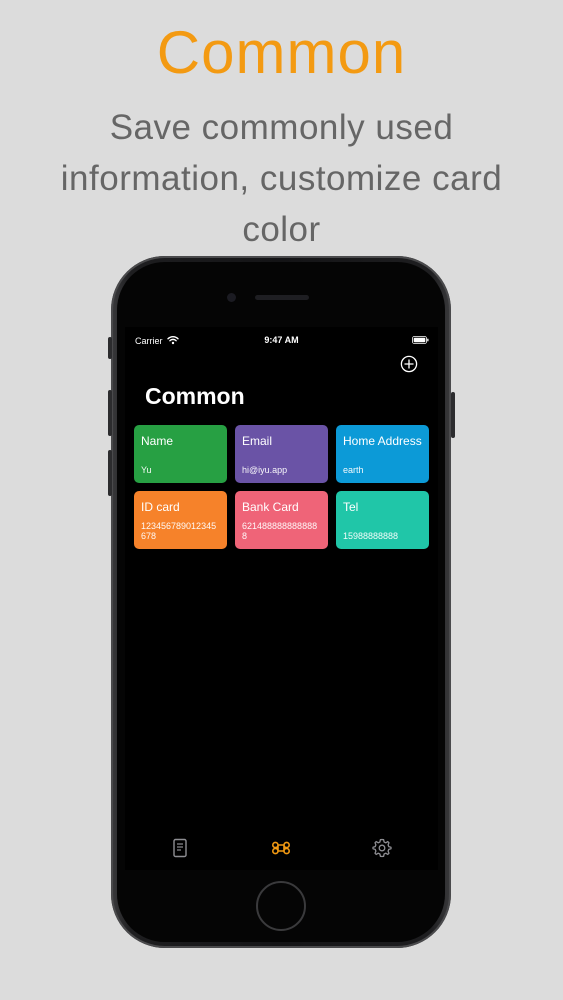 This screenshot has height=1000, width=563. What do you see at coordinates (409, 364) in the screenshot?
I see `plus-circle-icon` at bounding box center [409, 364].